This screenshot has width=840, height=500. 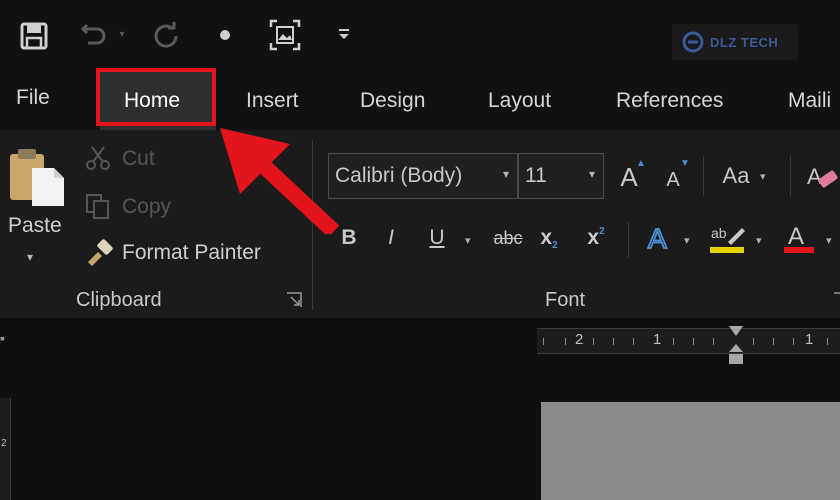 I want to click on vertical-ruler, so click(x=5, y=449).